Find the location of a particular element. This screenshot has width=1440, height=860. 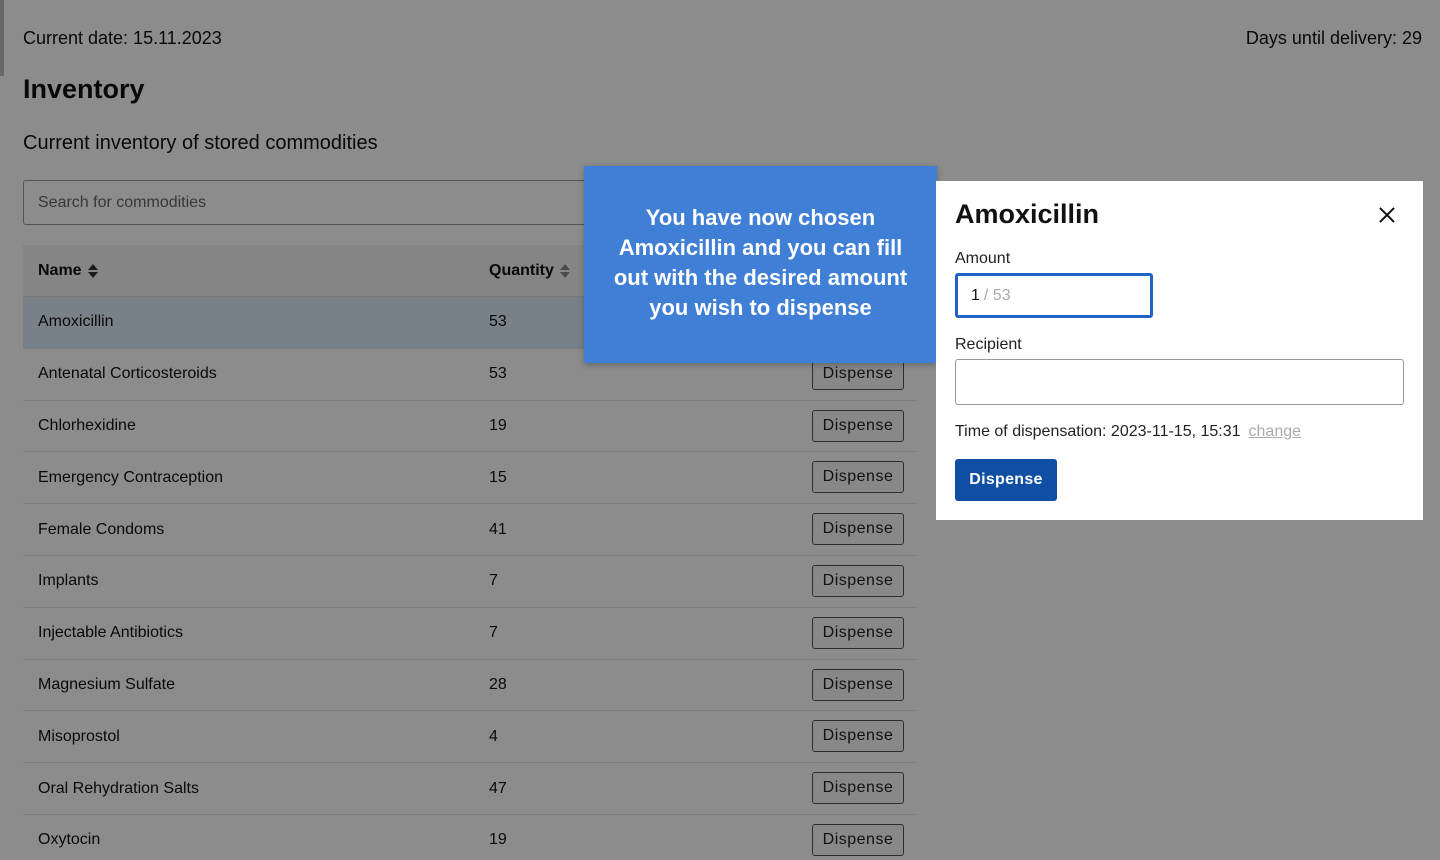

dialog-title: Amoxicillin is located at coordinates (1027, 214).